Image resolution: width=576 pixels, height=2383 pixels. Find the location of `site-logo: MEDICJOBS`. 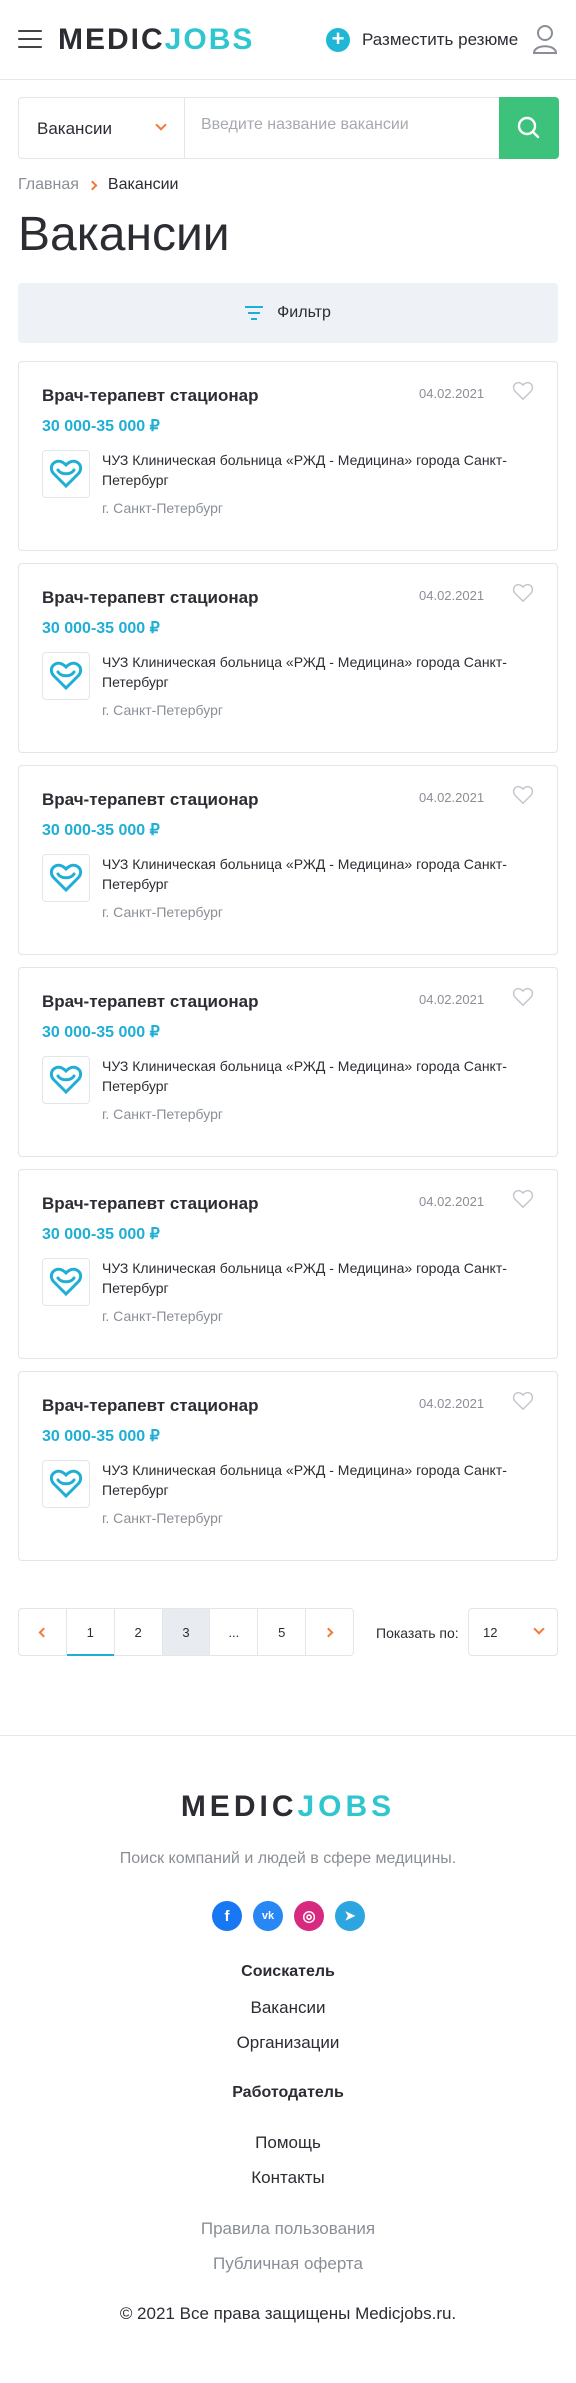

site-logo: MEDICJOBS is located at coordinates (156, 40).